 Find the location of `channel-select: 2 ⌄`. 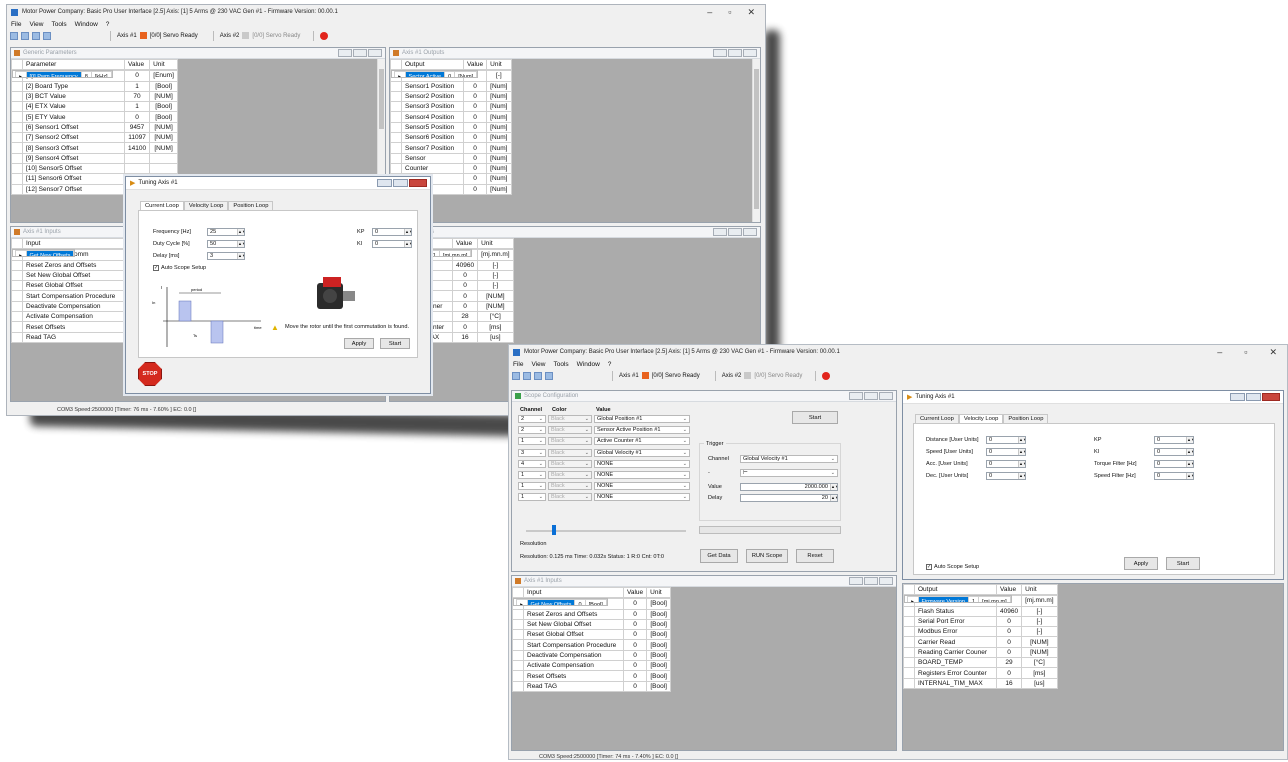

channel-select: 2 ⌄ is located at coordinates (532, 430).